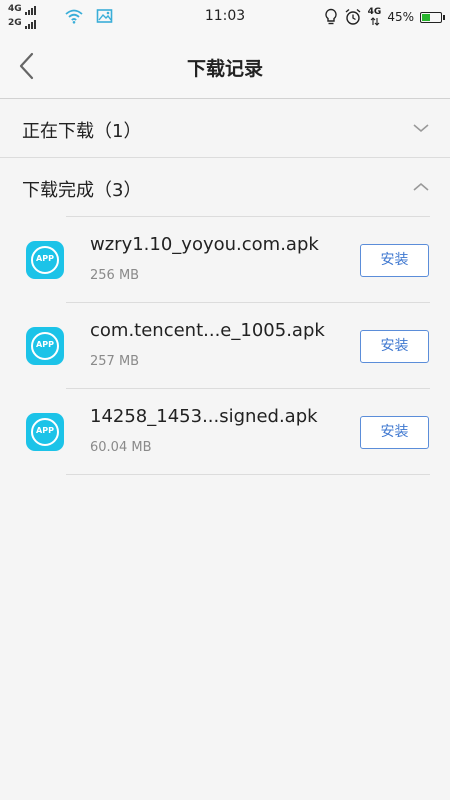  What do you see at coordinates (426, 17) in the screenshot?
I see `battery-fill` at bounding box center [426, 17].